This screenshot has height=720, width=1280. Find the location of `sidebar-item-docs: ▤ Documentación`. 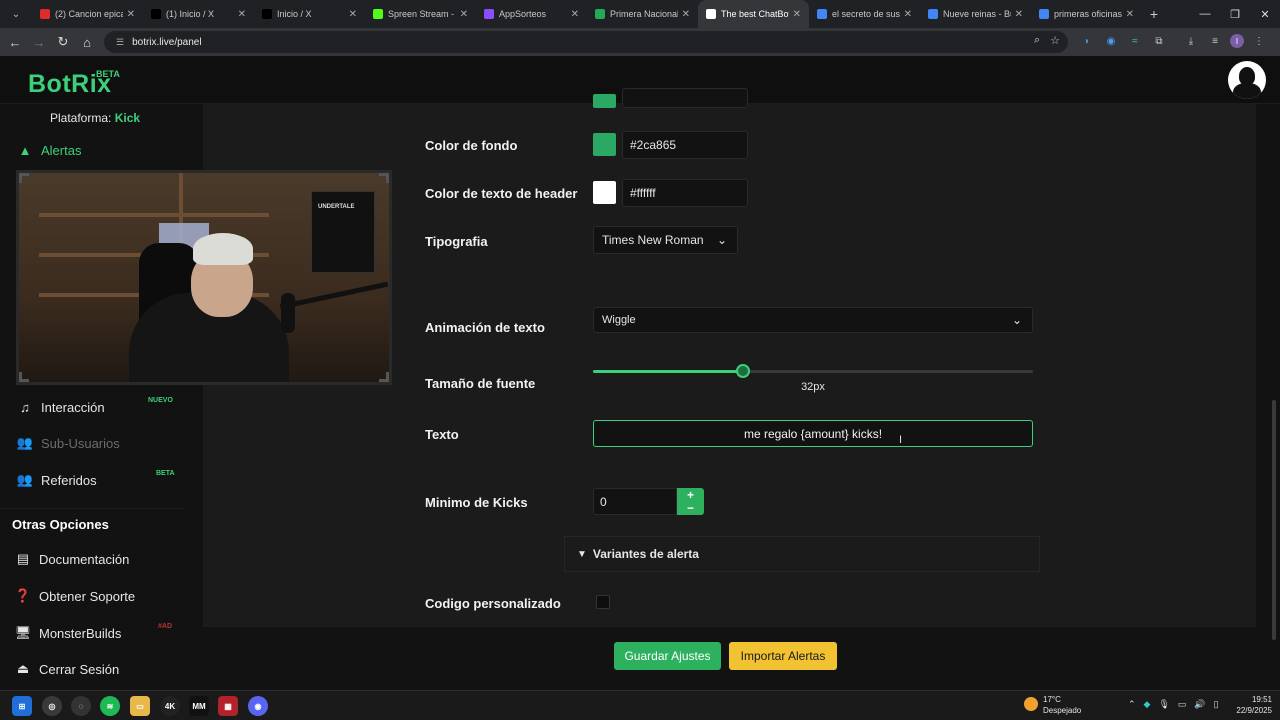

sidebar-item-docs: ▤ Documentación is located at coordinates (71, 559).